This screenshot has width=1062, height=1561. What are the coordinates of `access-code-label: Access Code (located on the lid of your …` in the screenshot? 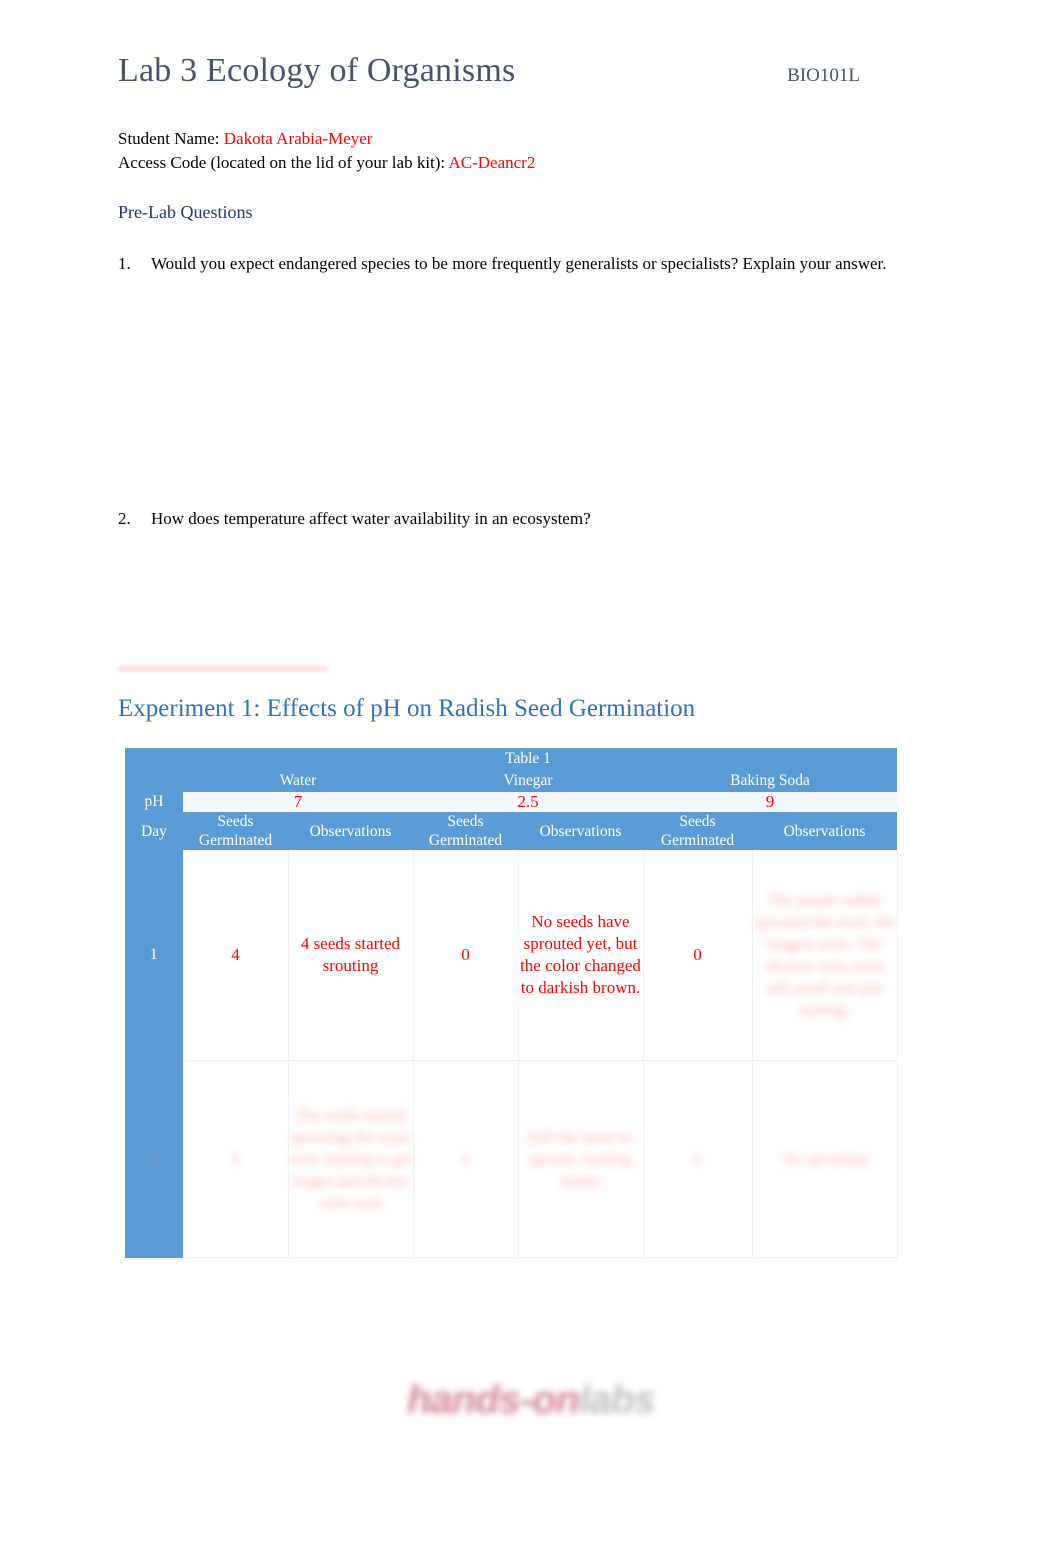 It's located at (282, 162).